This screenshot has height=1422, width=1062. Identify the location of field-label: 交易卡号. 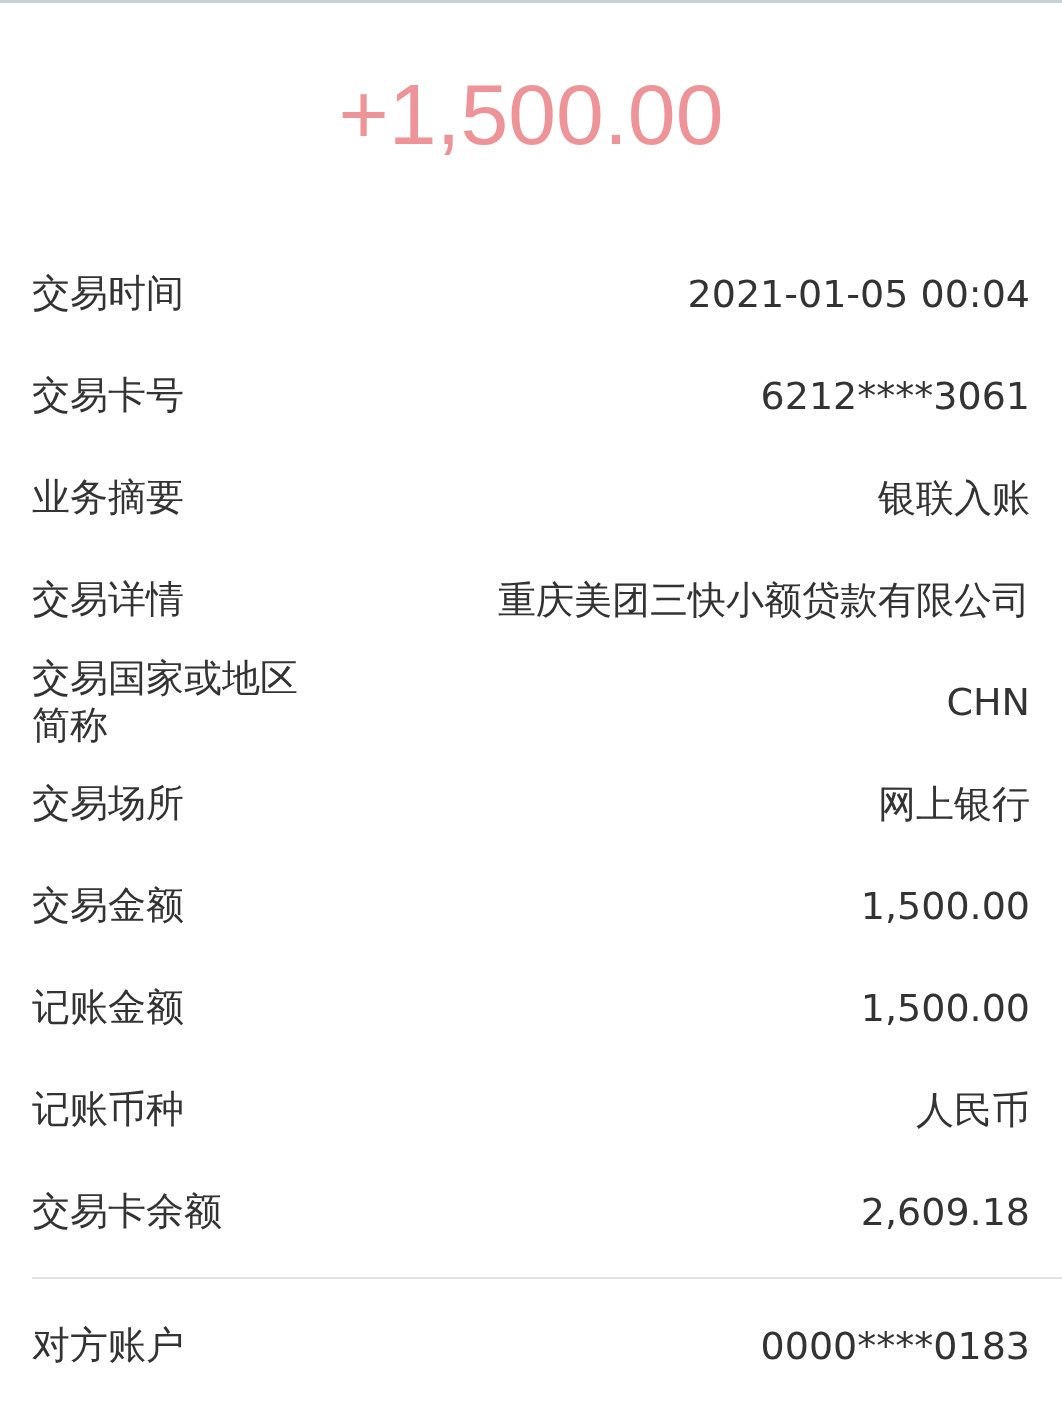
(108, 396).